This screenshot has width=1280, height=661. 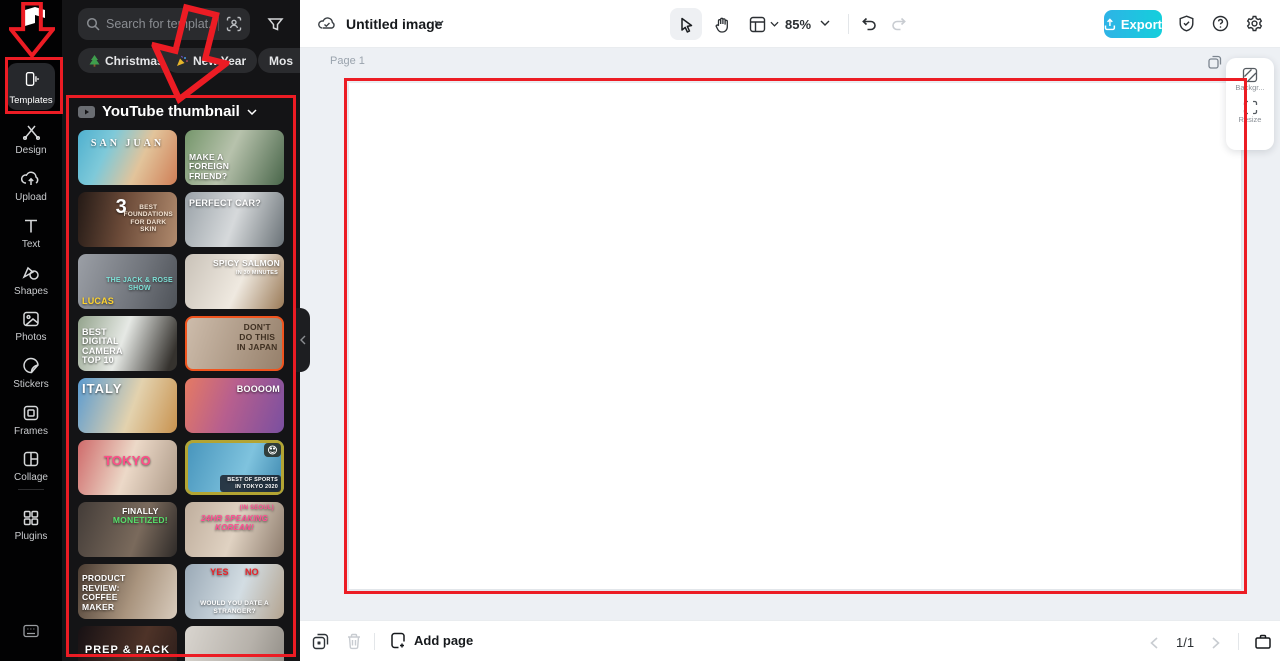 What do you see at coordinates (31, 489) in the screenshot?
I see `sidebar-divider` at bounding box center [31, 489].